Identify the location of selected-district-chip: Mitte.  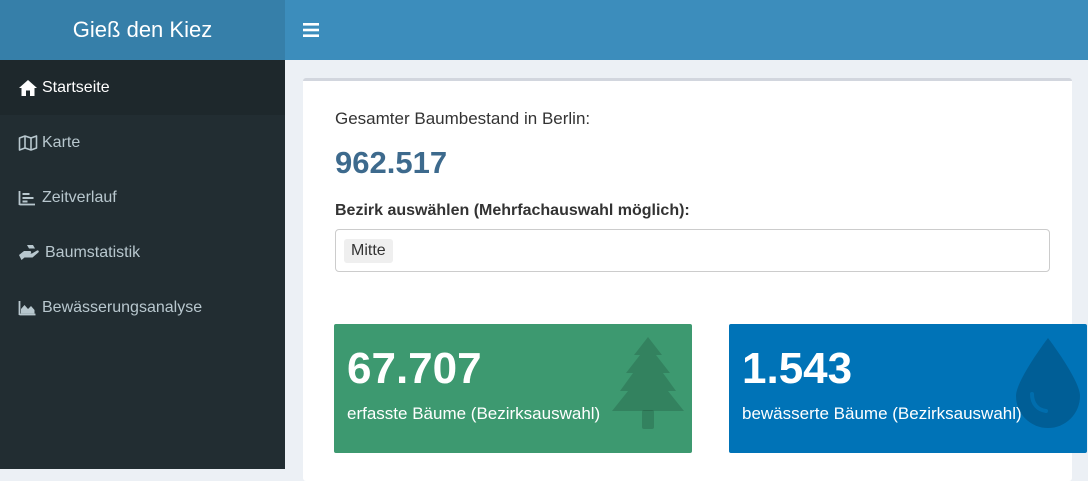
(368, 251).